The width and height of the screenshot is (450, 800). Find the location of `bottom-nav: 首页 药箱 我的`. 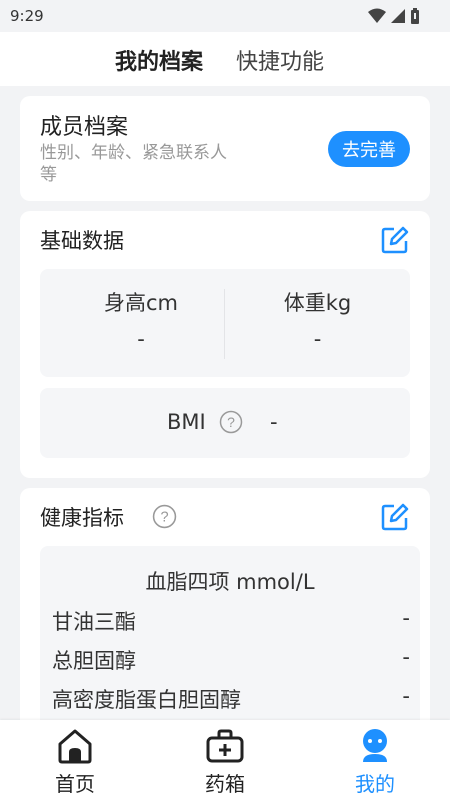

bottom-nav: 首页 药箱 我的 is located at coordinates (225, 760).